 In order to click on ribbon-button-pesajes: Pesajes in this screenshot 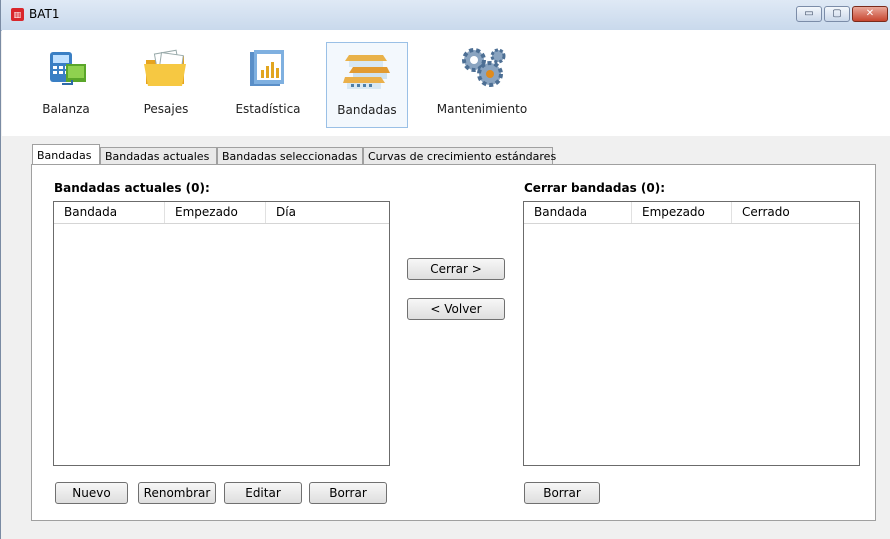, I will do `click(166, 85)`.